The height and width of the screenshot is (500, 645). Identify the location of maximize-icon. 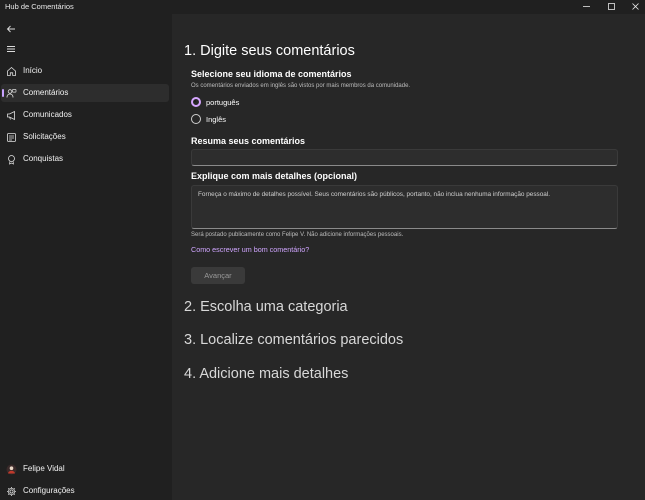
(611, 6).